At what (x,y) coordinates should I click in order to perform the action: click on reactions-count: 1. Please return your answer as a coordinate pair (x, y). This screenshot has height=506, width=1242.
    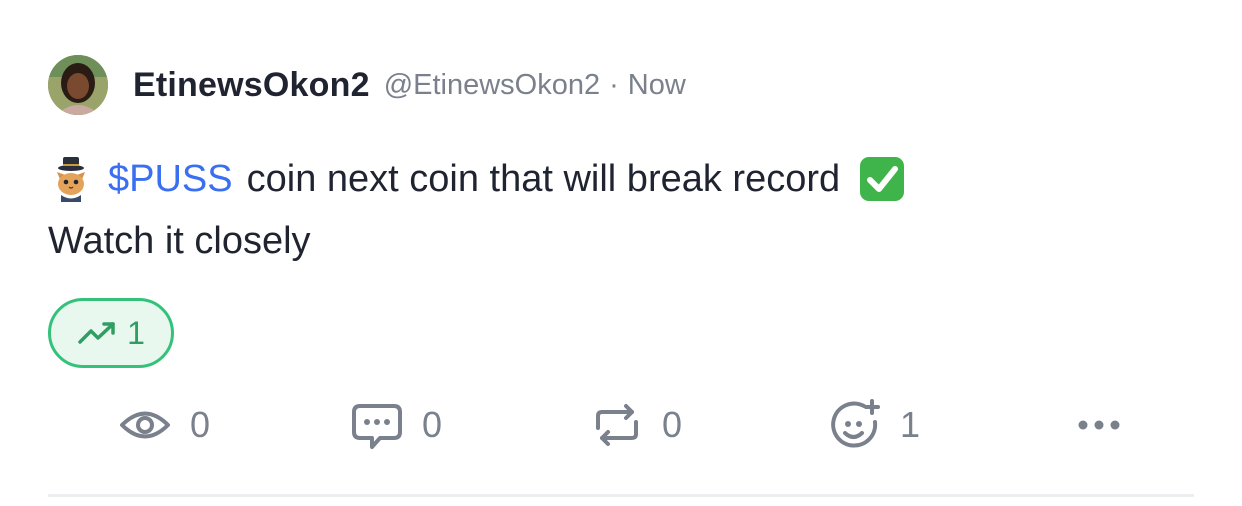
    Looking at the image, I should click on (910, 424).